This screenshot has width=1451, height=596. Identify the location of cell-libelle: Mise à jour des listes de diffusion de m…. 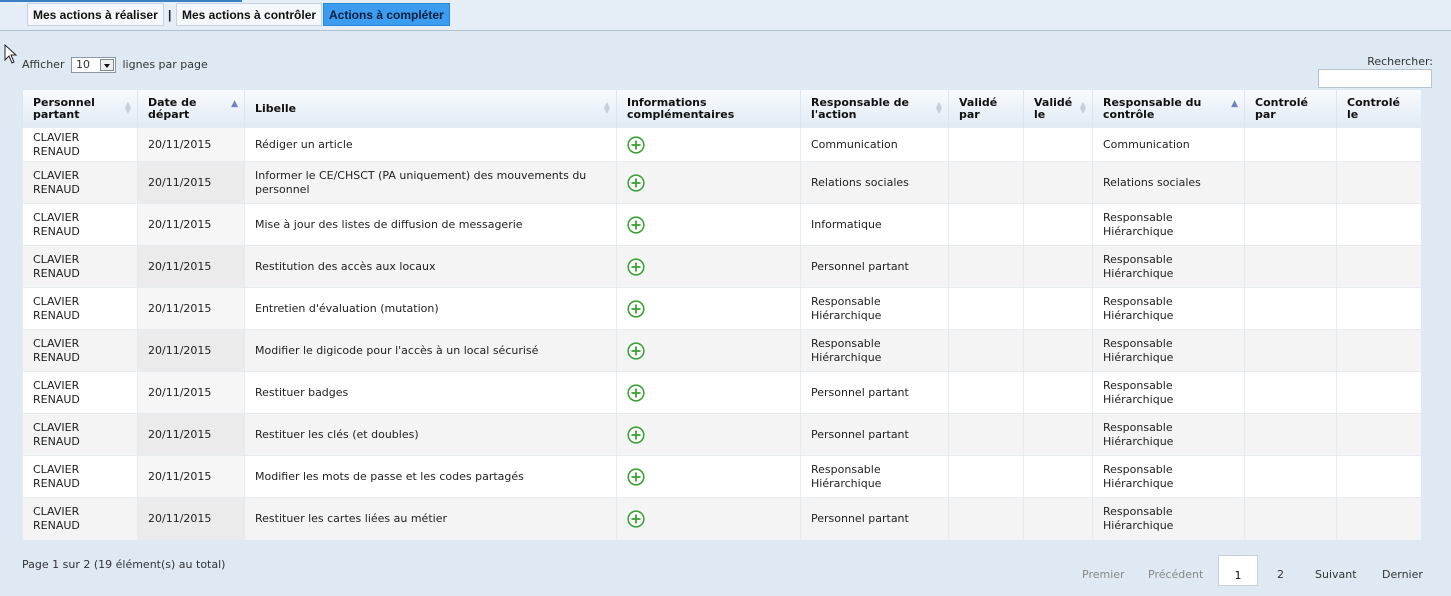
(430, 224).